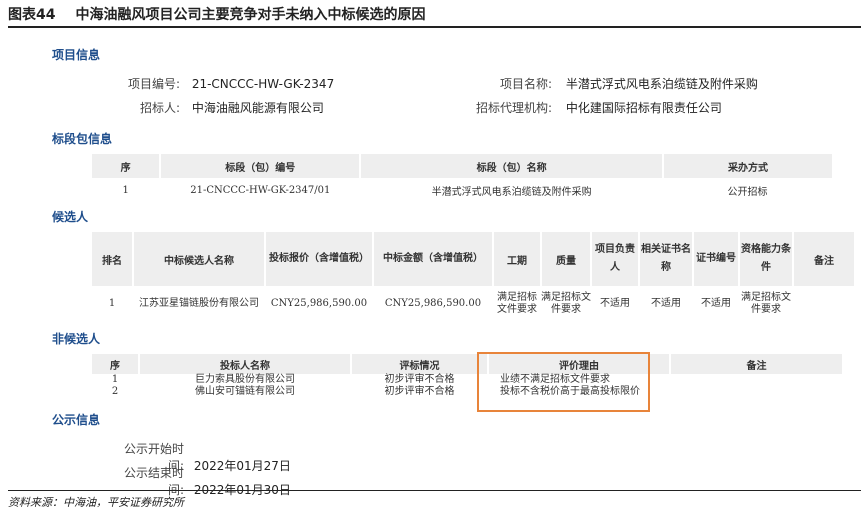  Describe the element at coordinates (82, 139) in the screenshot. I see `section-lot-info: 标段包信息` at that location.